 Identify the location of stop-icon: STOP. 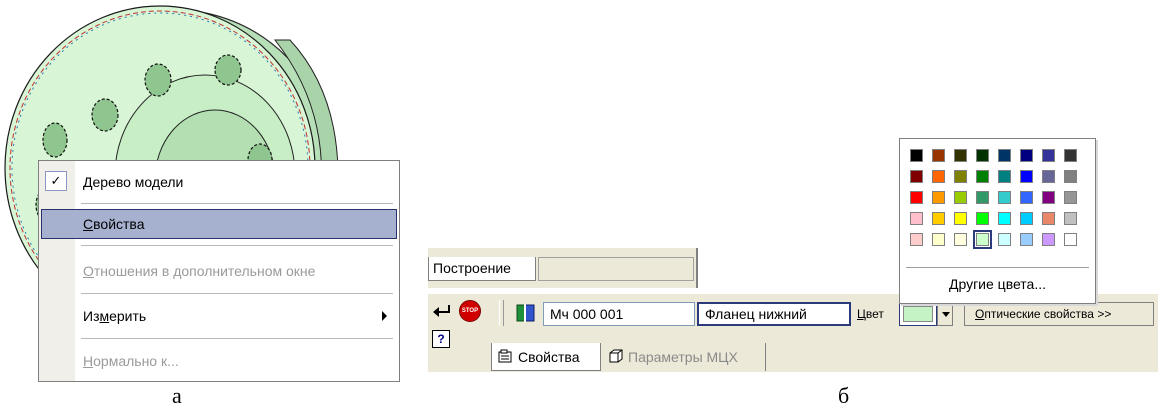
(470, 311).